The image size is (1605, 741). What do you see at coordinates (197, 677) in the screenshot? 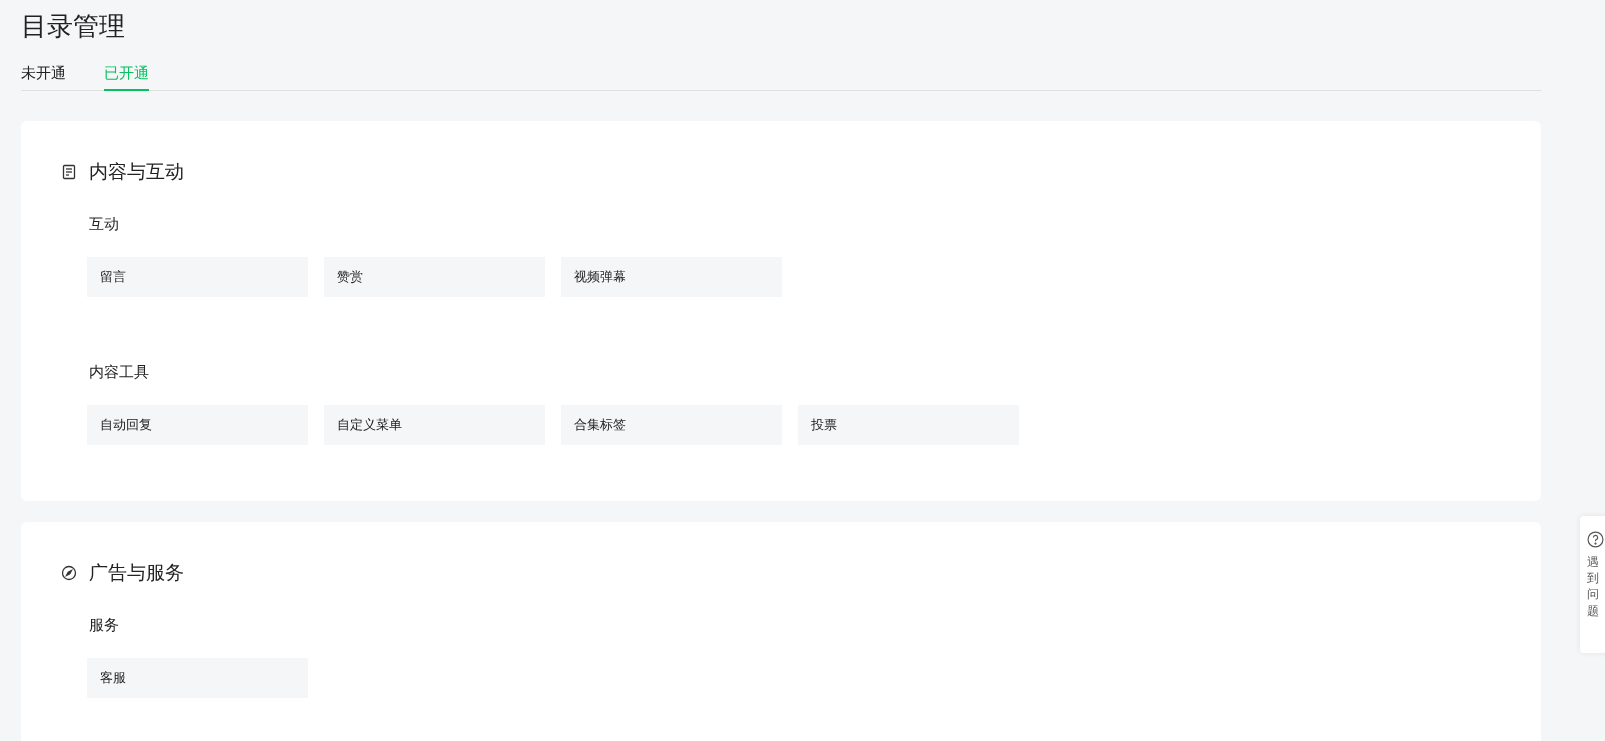
I see `feature-item: 客服` at bounding box center [197, 677].